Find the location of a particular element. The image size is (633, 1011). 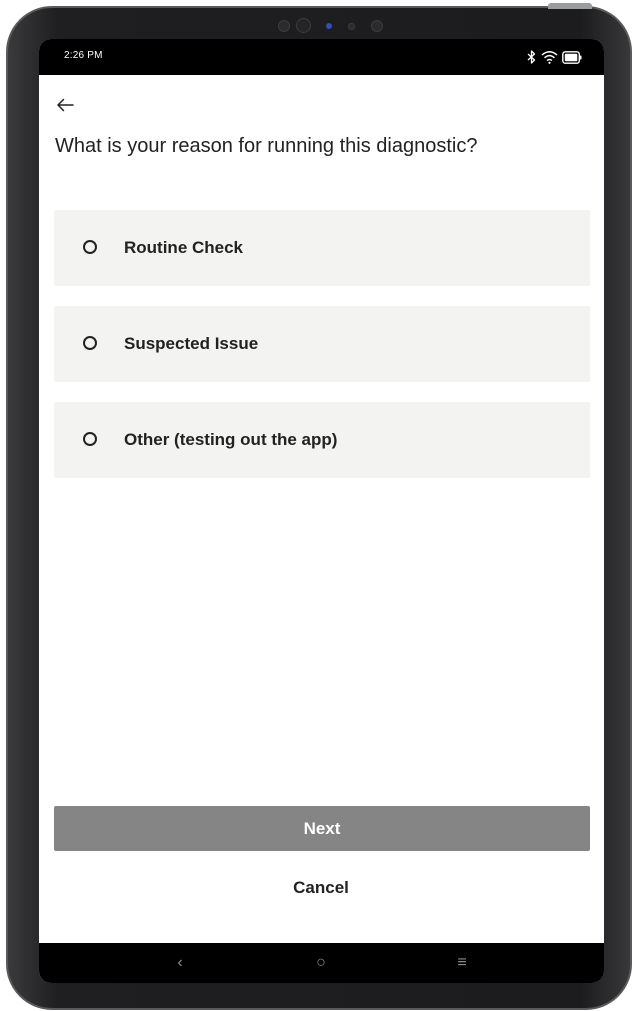

bluetooth-icon is located at coordinates (531, 57).